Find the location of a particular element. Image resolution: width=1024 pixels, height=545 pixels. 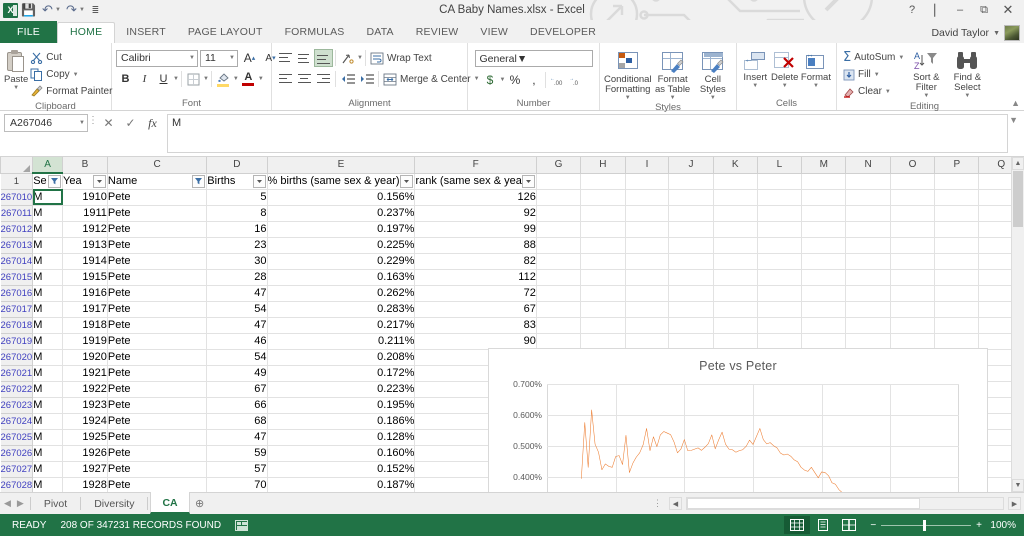

cell-births: 23 is located at coordinates (237, 245).